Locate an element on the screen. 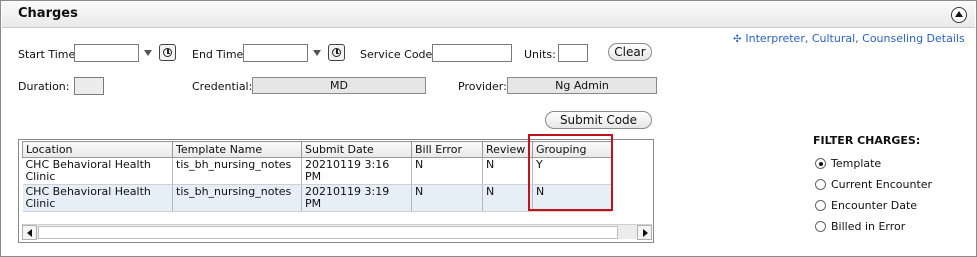 The width and height of the screenshot is (977, 257). provider-label: Provider: is located at coordinates (482, 86).